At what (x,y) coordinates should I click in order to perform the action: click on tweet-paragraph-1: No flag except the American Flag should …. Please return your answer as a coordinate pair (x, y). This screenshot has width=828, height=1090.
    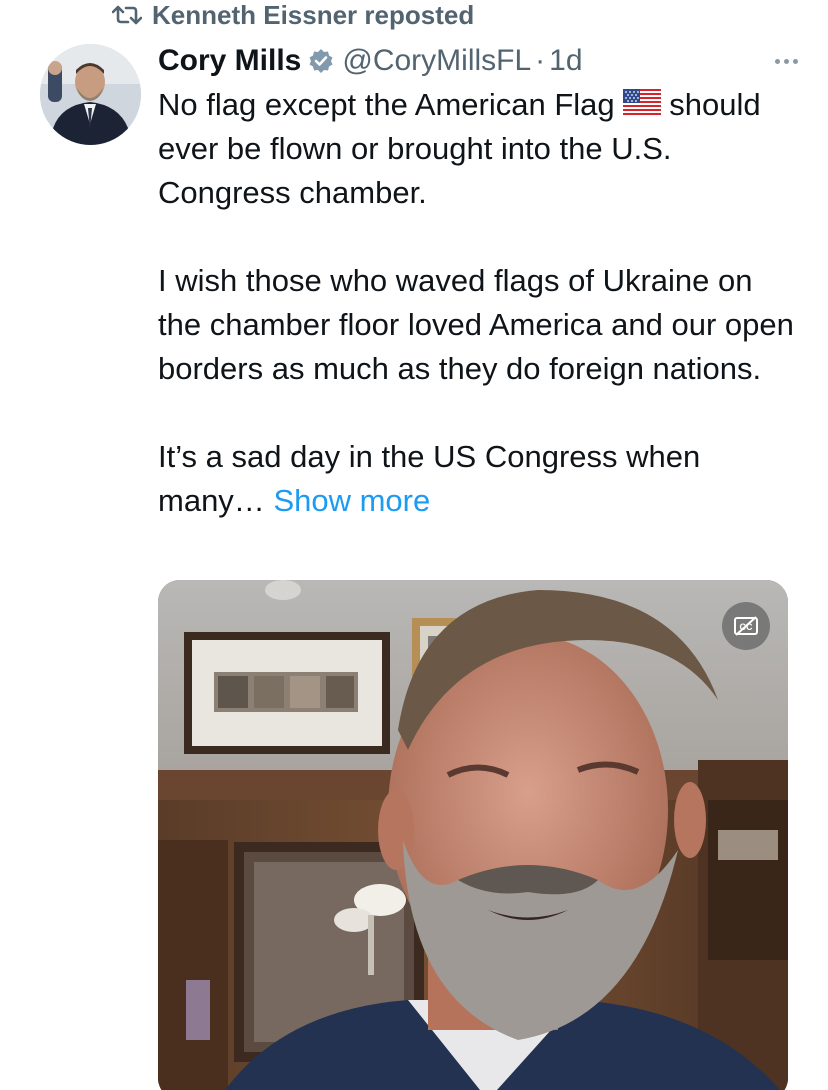
    Looking at the image, I should click on (478, 149).